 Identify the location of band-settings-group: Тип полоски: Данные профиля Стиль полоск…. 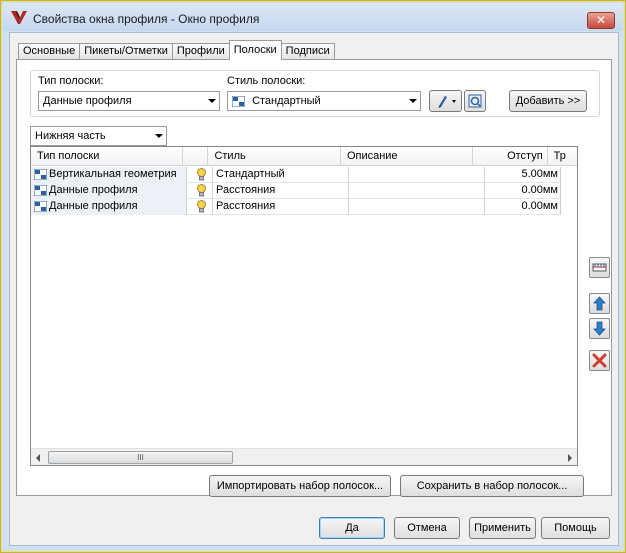
(315, 93).